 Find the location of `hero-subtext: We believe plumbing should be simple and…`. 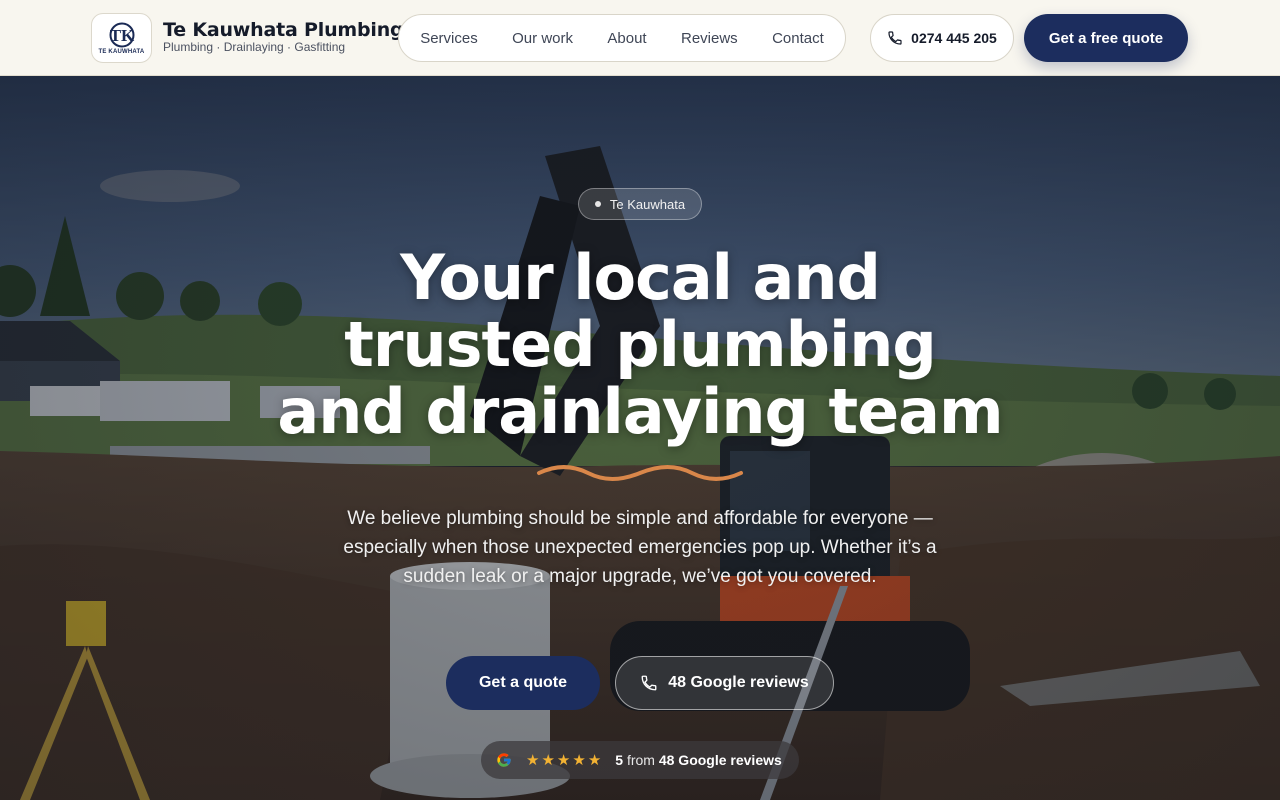

hero-subtext: We believe plumbing should be simple and… is located at coordinates (640, 547).